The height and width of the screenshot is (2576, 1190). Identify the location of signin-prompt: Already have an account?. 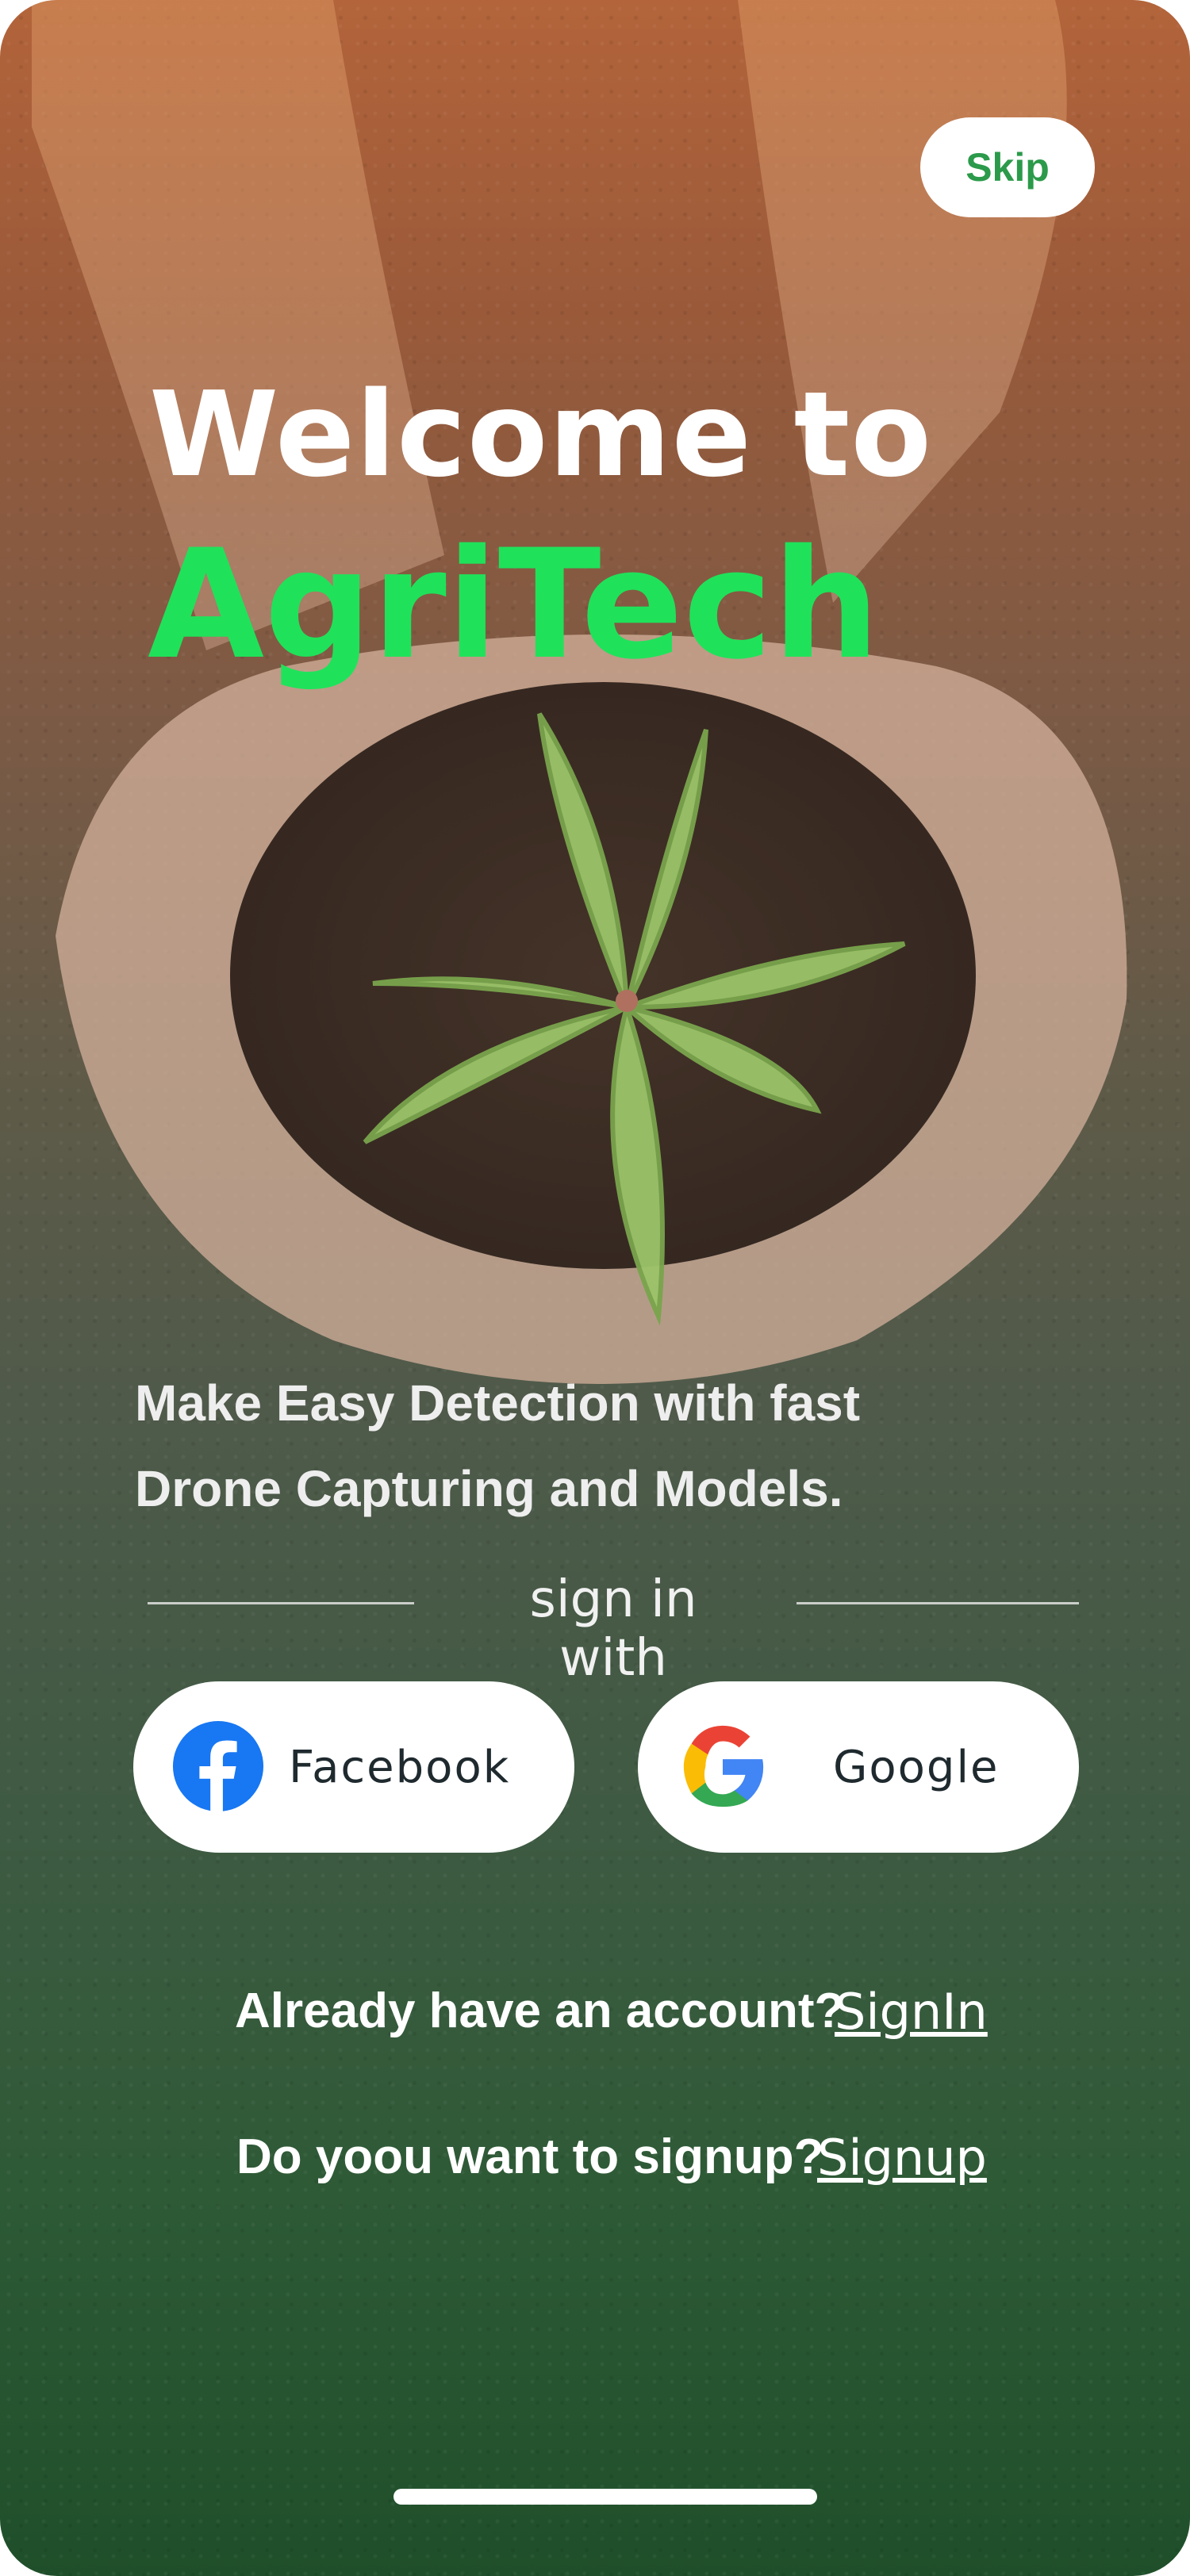
(540, 2011).